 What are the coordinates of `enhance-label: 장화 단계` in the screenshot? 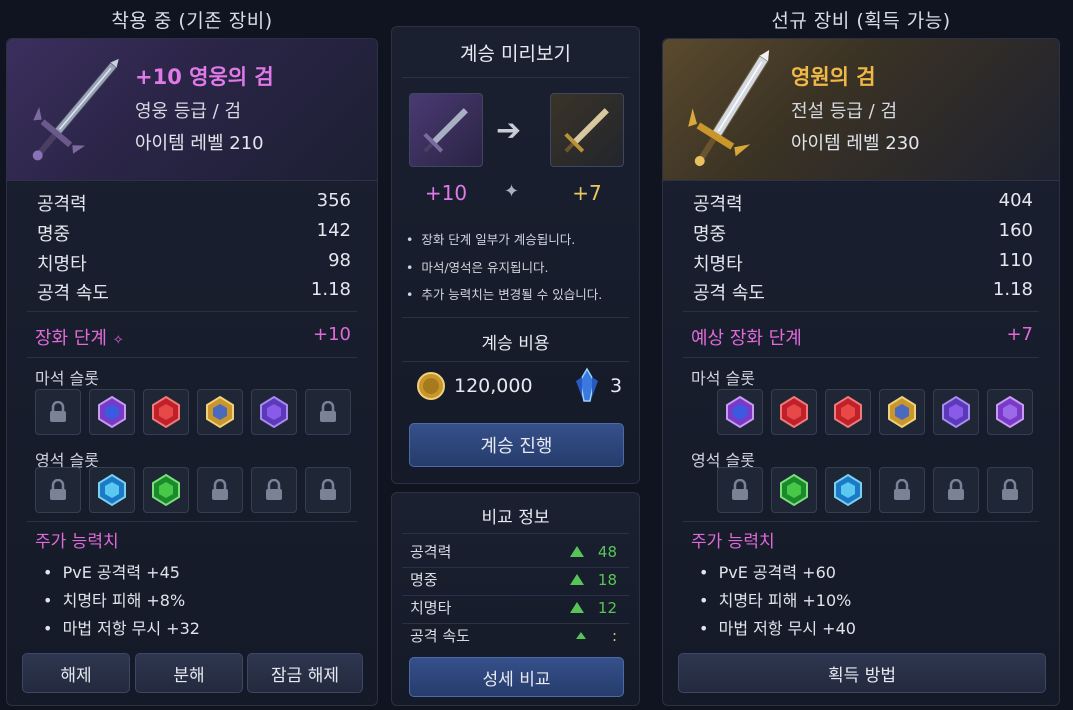 It's located at (71, 338).